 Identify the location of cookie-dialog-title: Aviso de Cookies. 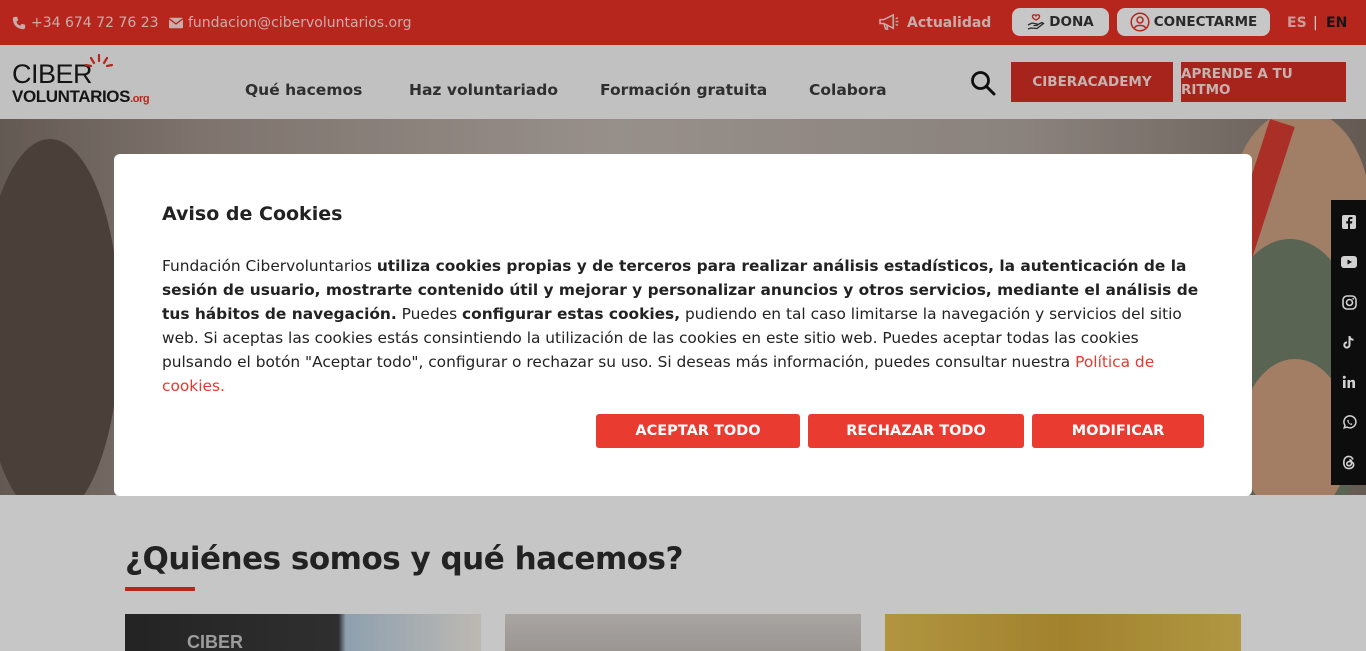
(252, 214).